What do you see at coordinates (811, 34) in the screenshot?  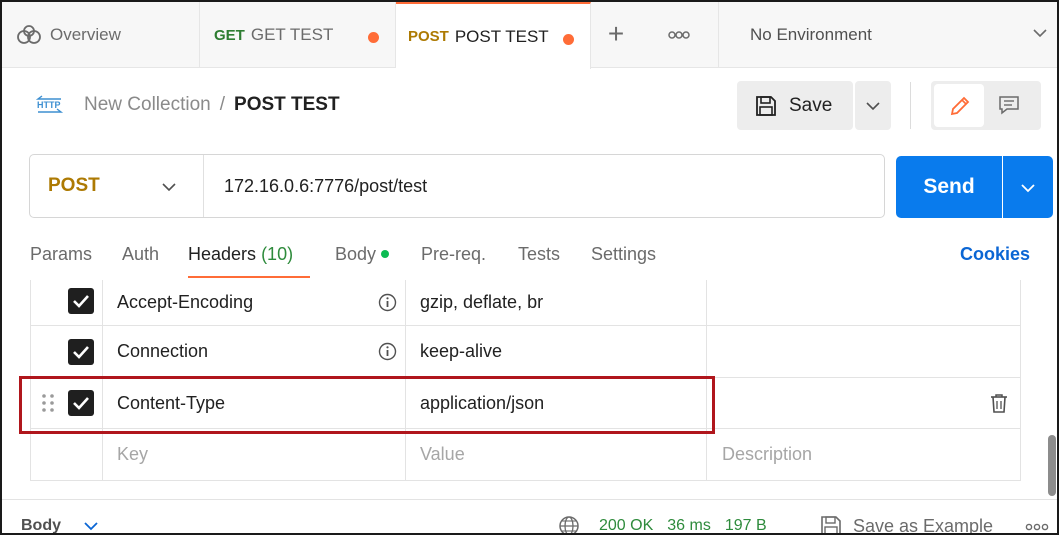 I see `environment-label: No Environment` at bounding box center [811, 34].